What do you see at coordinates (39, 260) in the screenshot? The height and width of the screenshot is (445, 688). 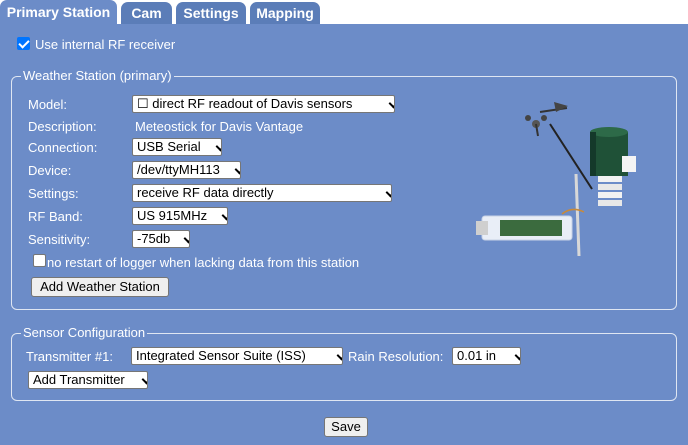 I see `no-restart-checkbox` at bounding box center [39, 260].